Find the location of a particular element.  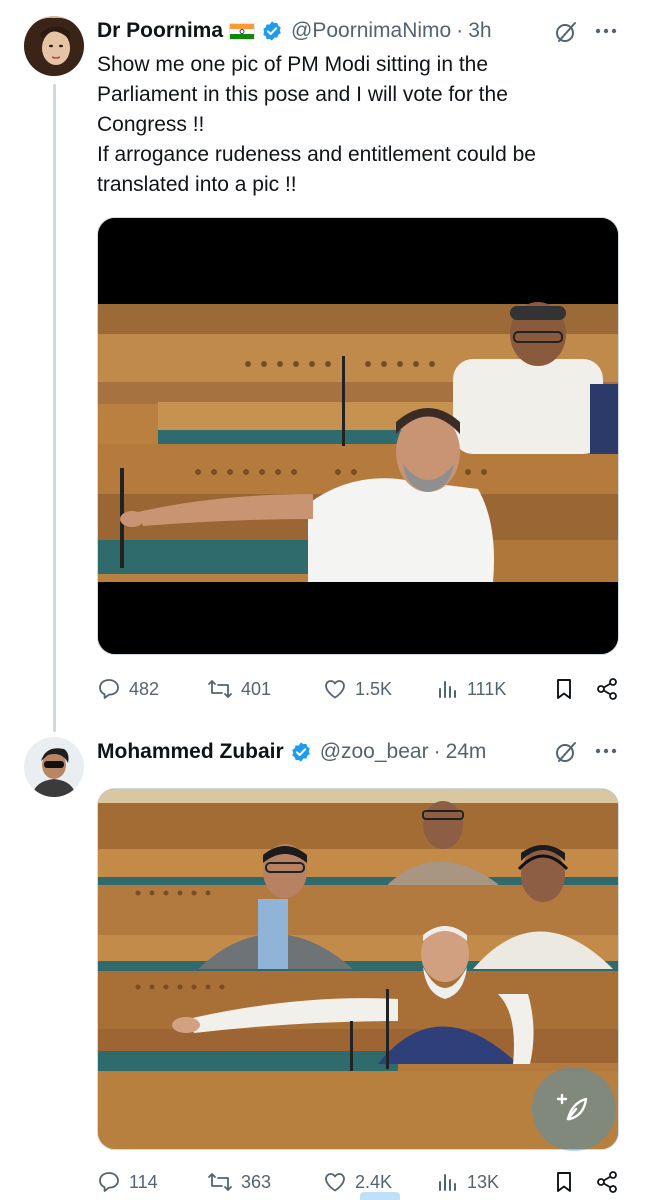

tweet-header: Dr Poornima @PoornimaNimo · 3h is located at coordinates (294, 31).